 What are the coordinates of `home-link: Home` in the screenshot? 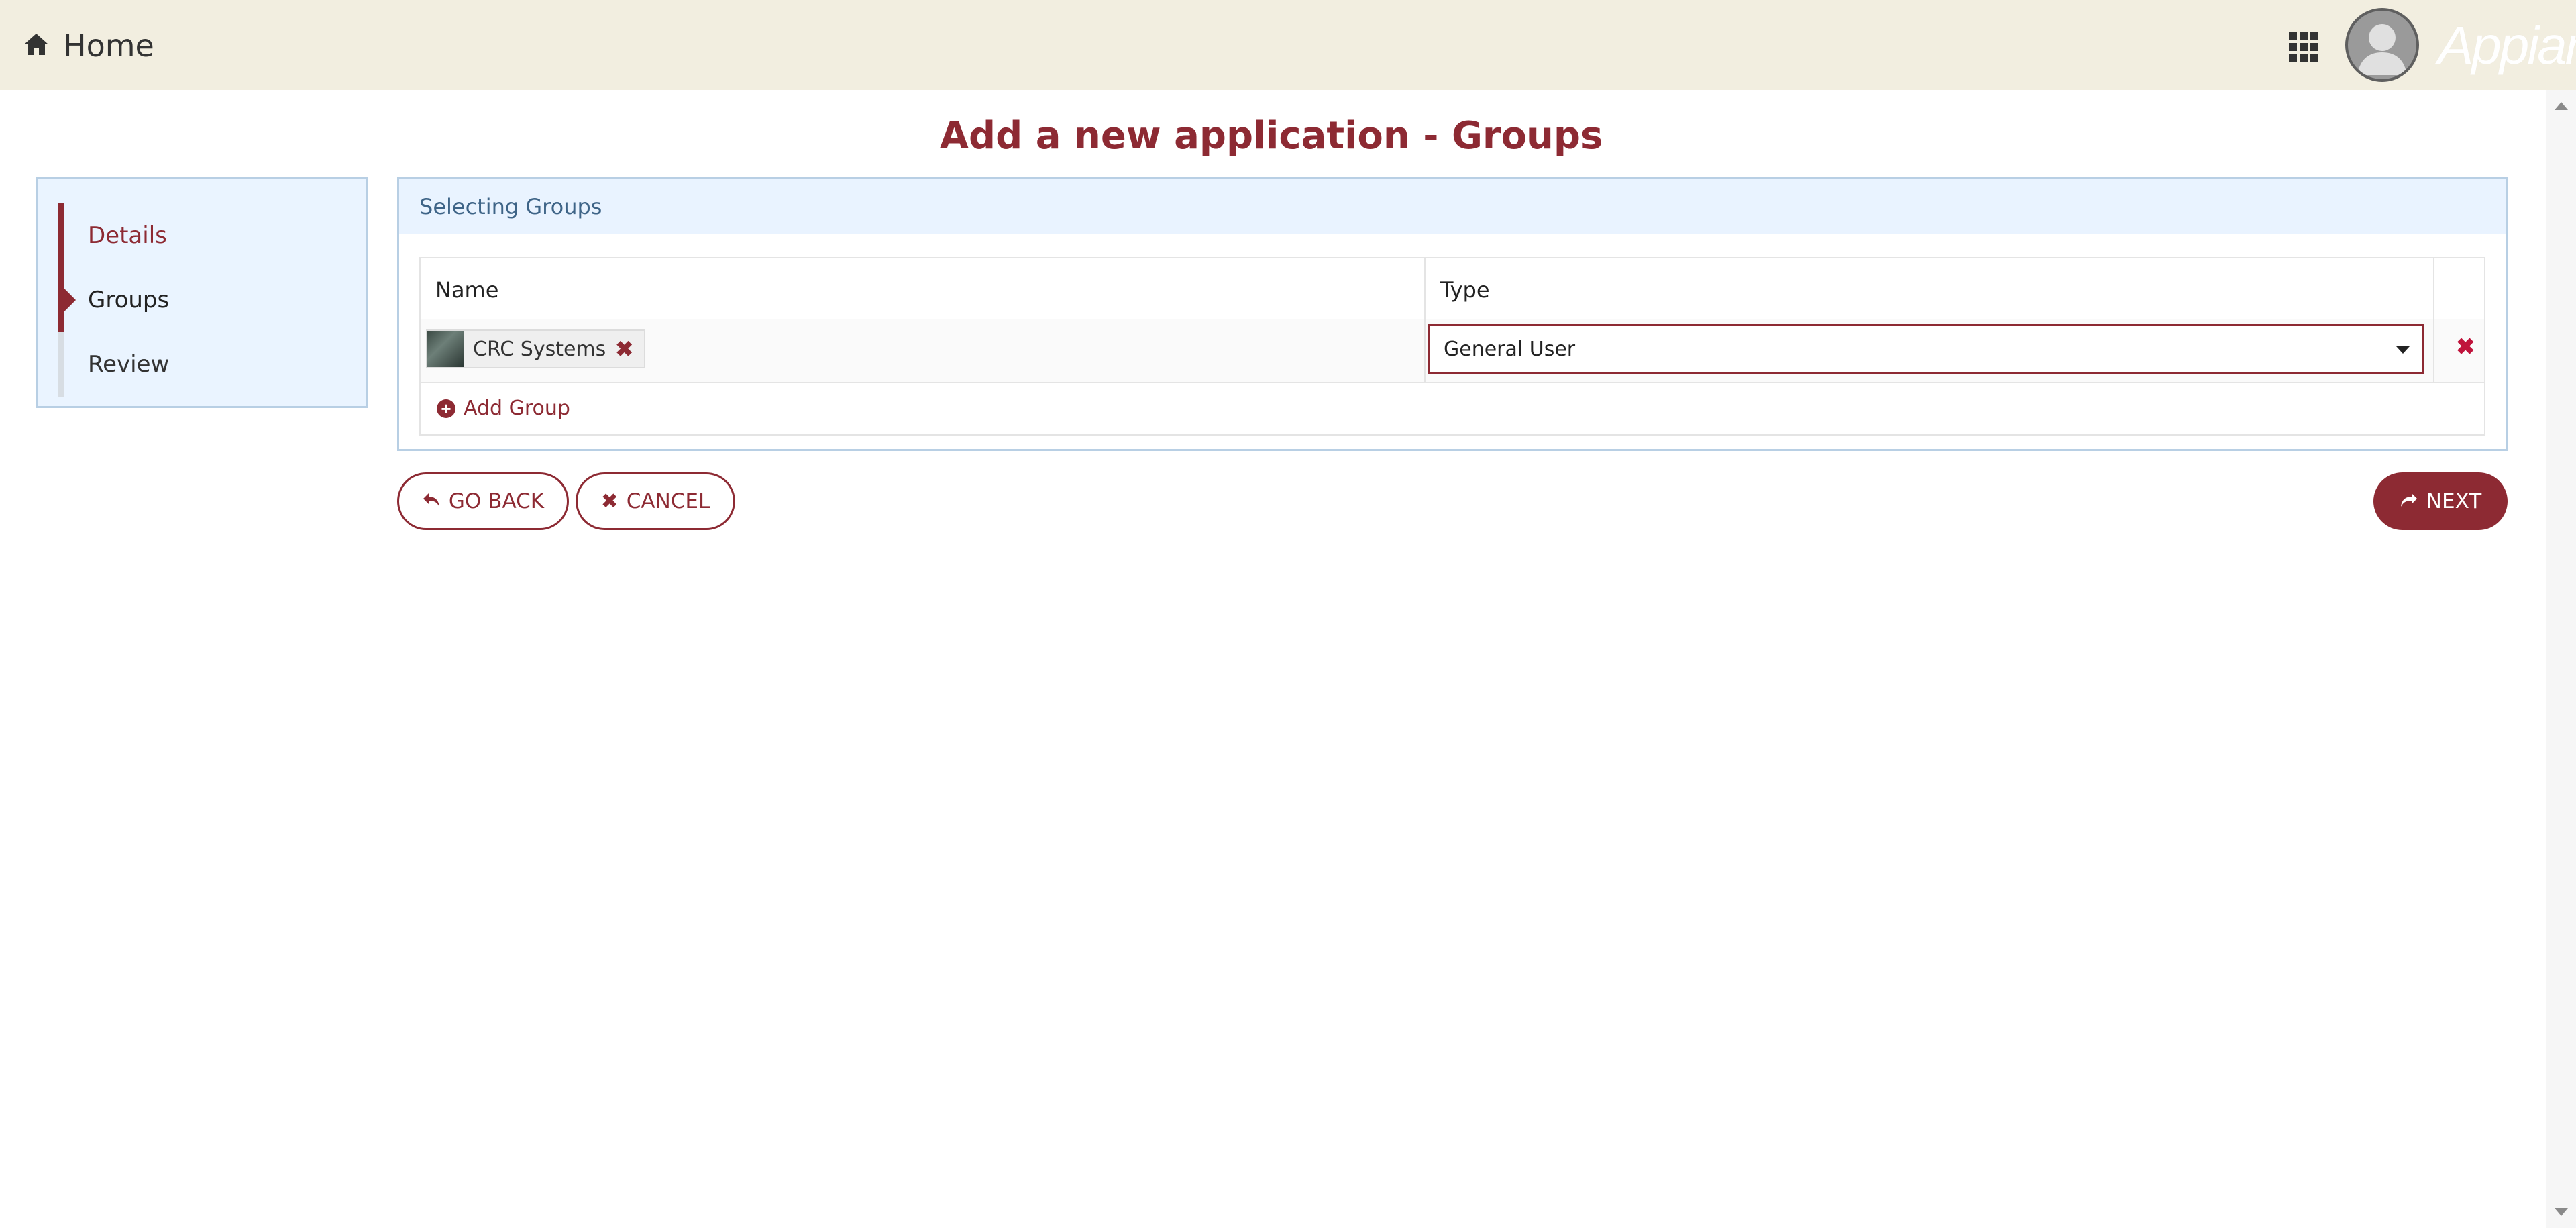 It's located at (88, 45).